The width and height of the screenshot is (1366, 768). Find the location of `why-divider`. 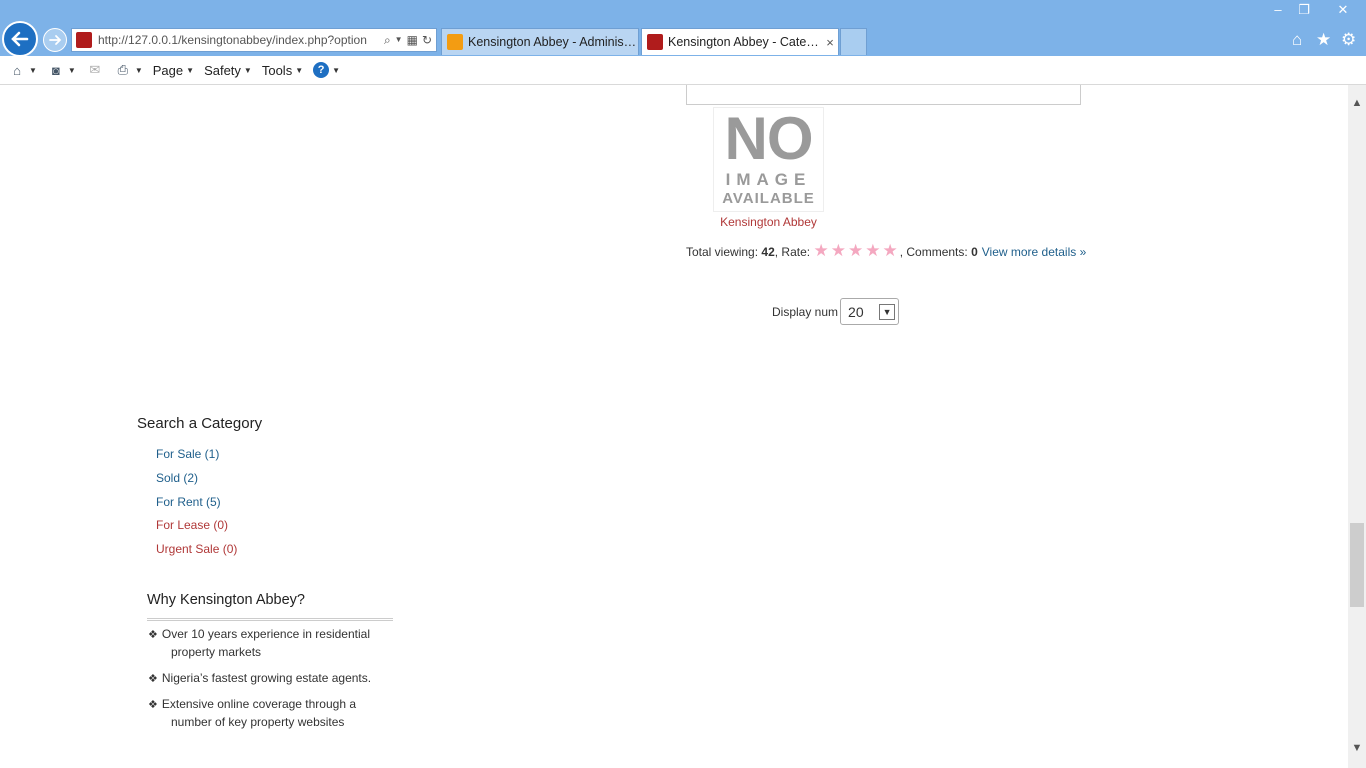

why-divider is located at coordinates (270, 619).